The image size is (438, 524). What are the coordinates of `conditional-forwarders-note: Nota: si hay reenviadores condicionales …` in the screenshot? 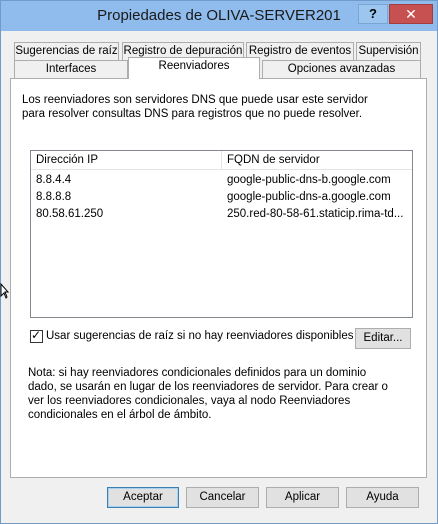 It's located at (208, 394).